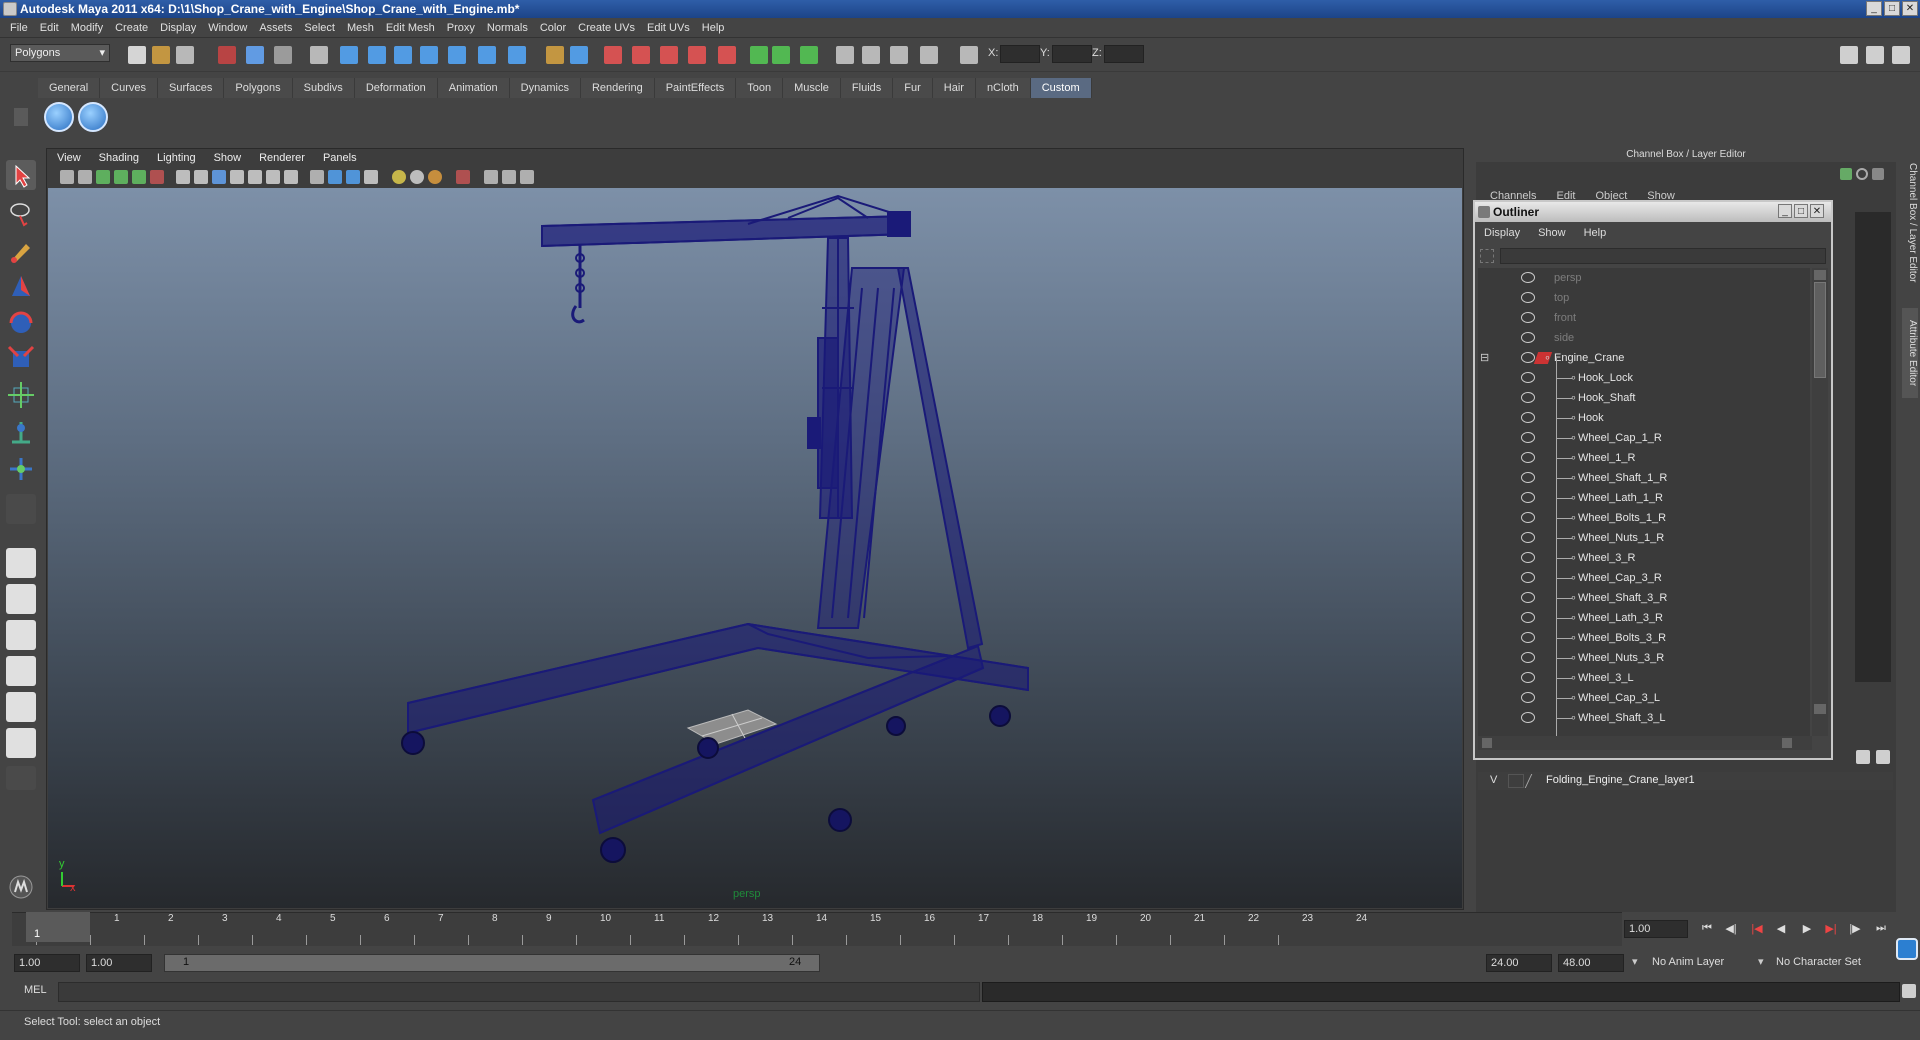  Describe the element at coordinates (1901, 55) in the screenshot. I see `layout-tool-icon` at that location.